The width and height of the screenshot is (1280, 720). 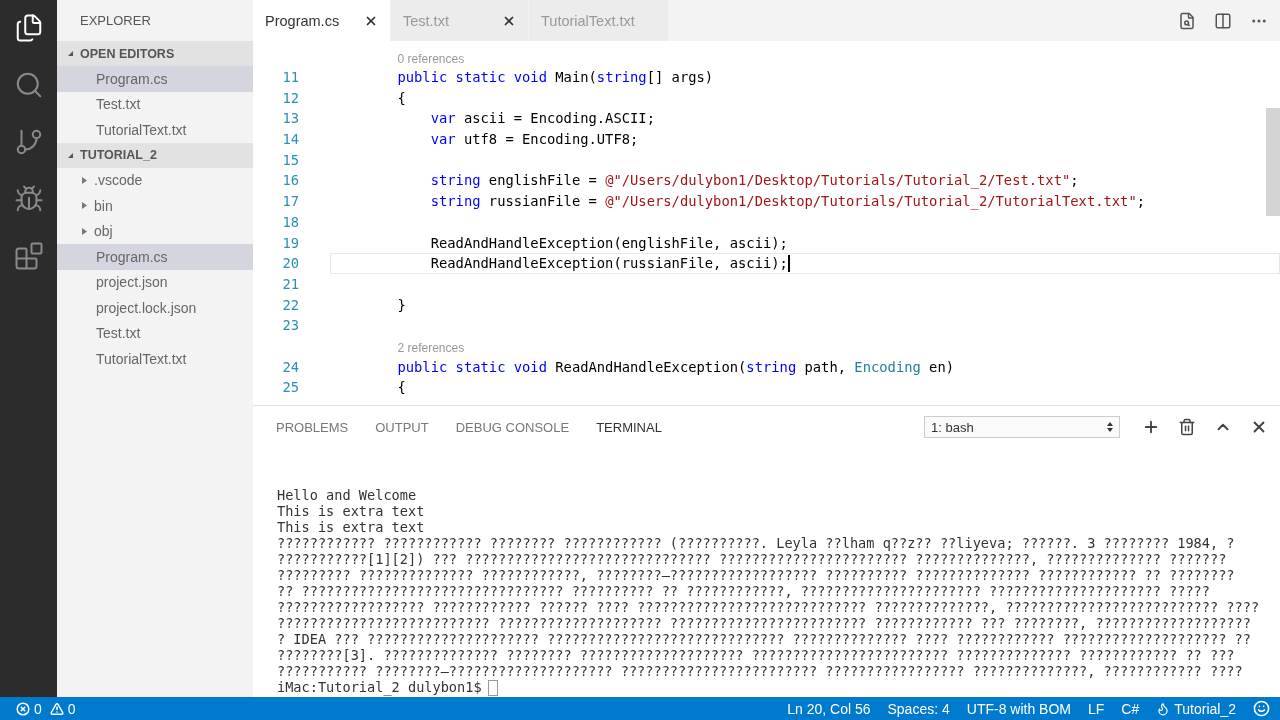 What do you see at coordinates (290, 159) in the screenshot?
I see `line-number: 15` at bounding box center [290, 159].